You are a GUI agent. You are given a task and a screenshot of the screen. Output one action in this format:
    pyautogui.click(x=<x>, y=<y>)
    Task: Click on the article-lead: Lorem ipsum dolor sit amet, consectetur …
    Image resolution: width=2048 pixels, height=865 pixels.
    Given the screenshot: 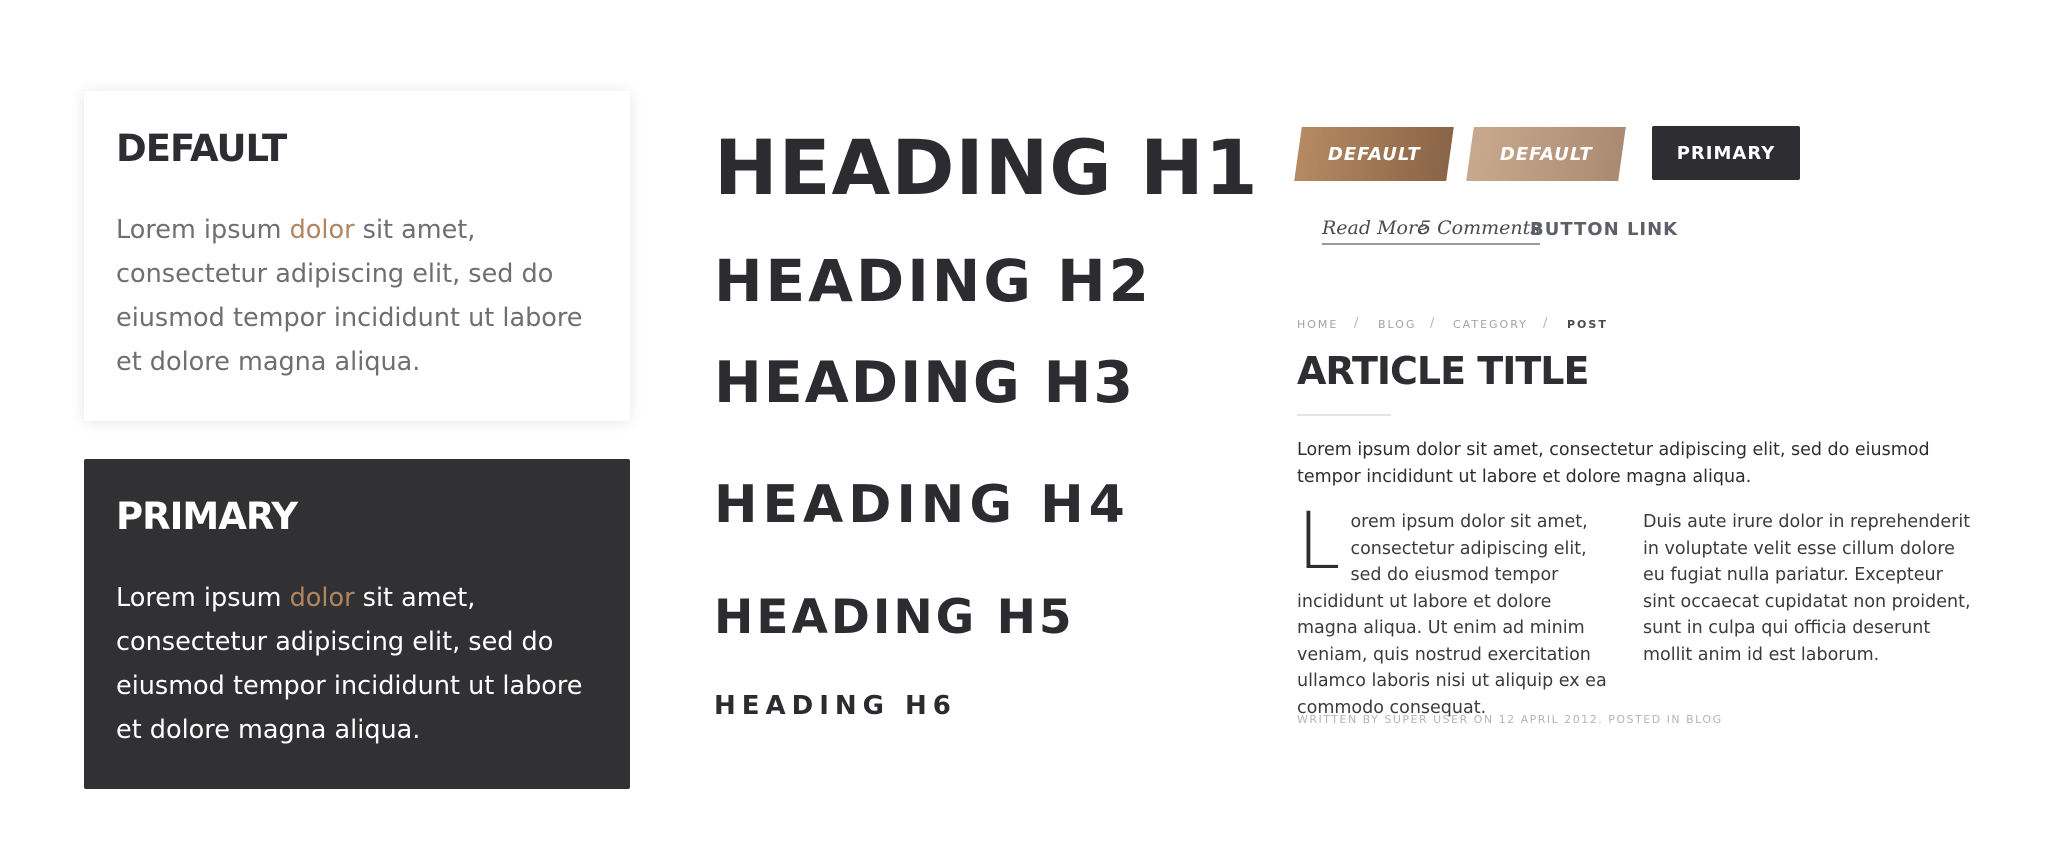 What is the action you would take?
    pyautogui.click(x=1613, y=463)
    